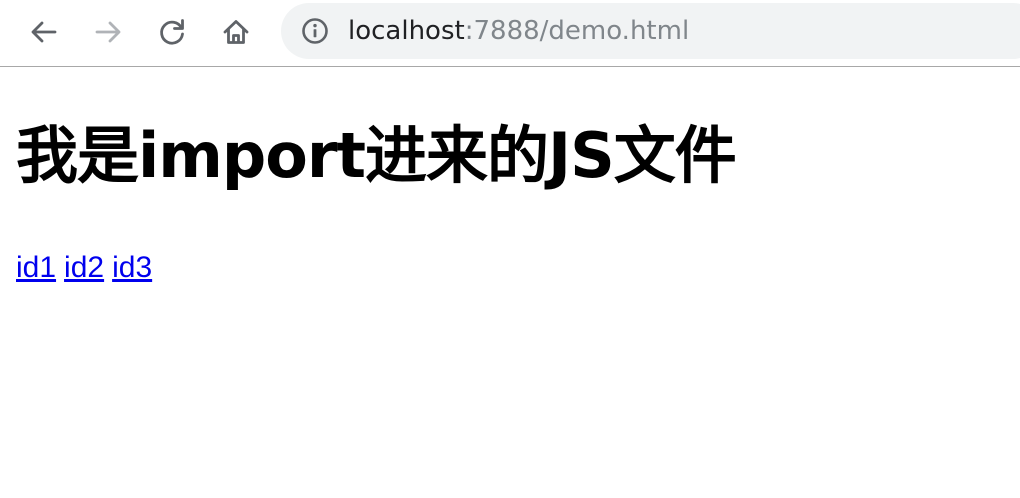  Describe the element at coordinates (406, 31) in the screenshot. I see `url-host: localhost` at that location.